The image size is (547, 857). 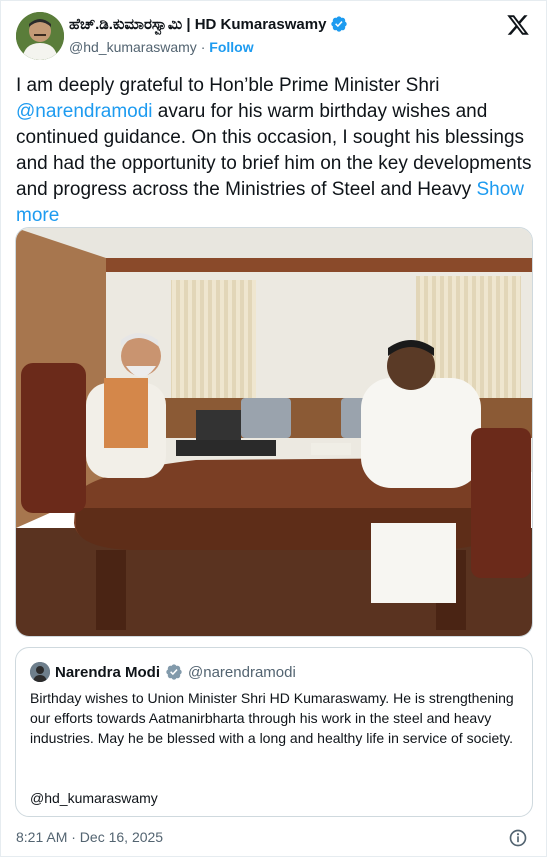 What do you see at coordinates (242, 672) in the screenshot?
I see `quoted-author-handle: @narendramodi` at bounding box center [242, 672].